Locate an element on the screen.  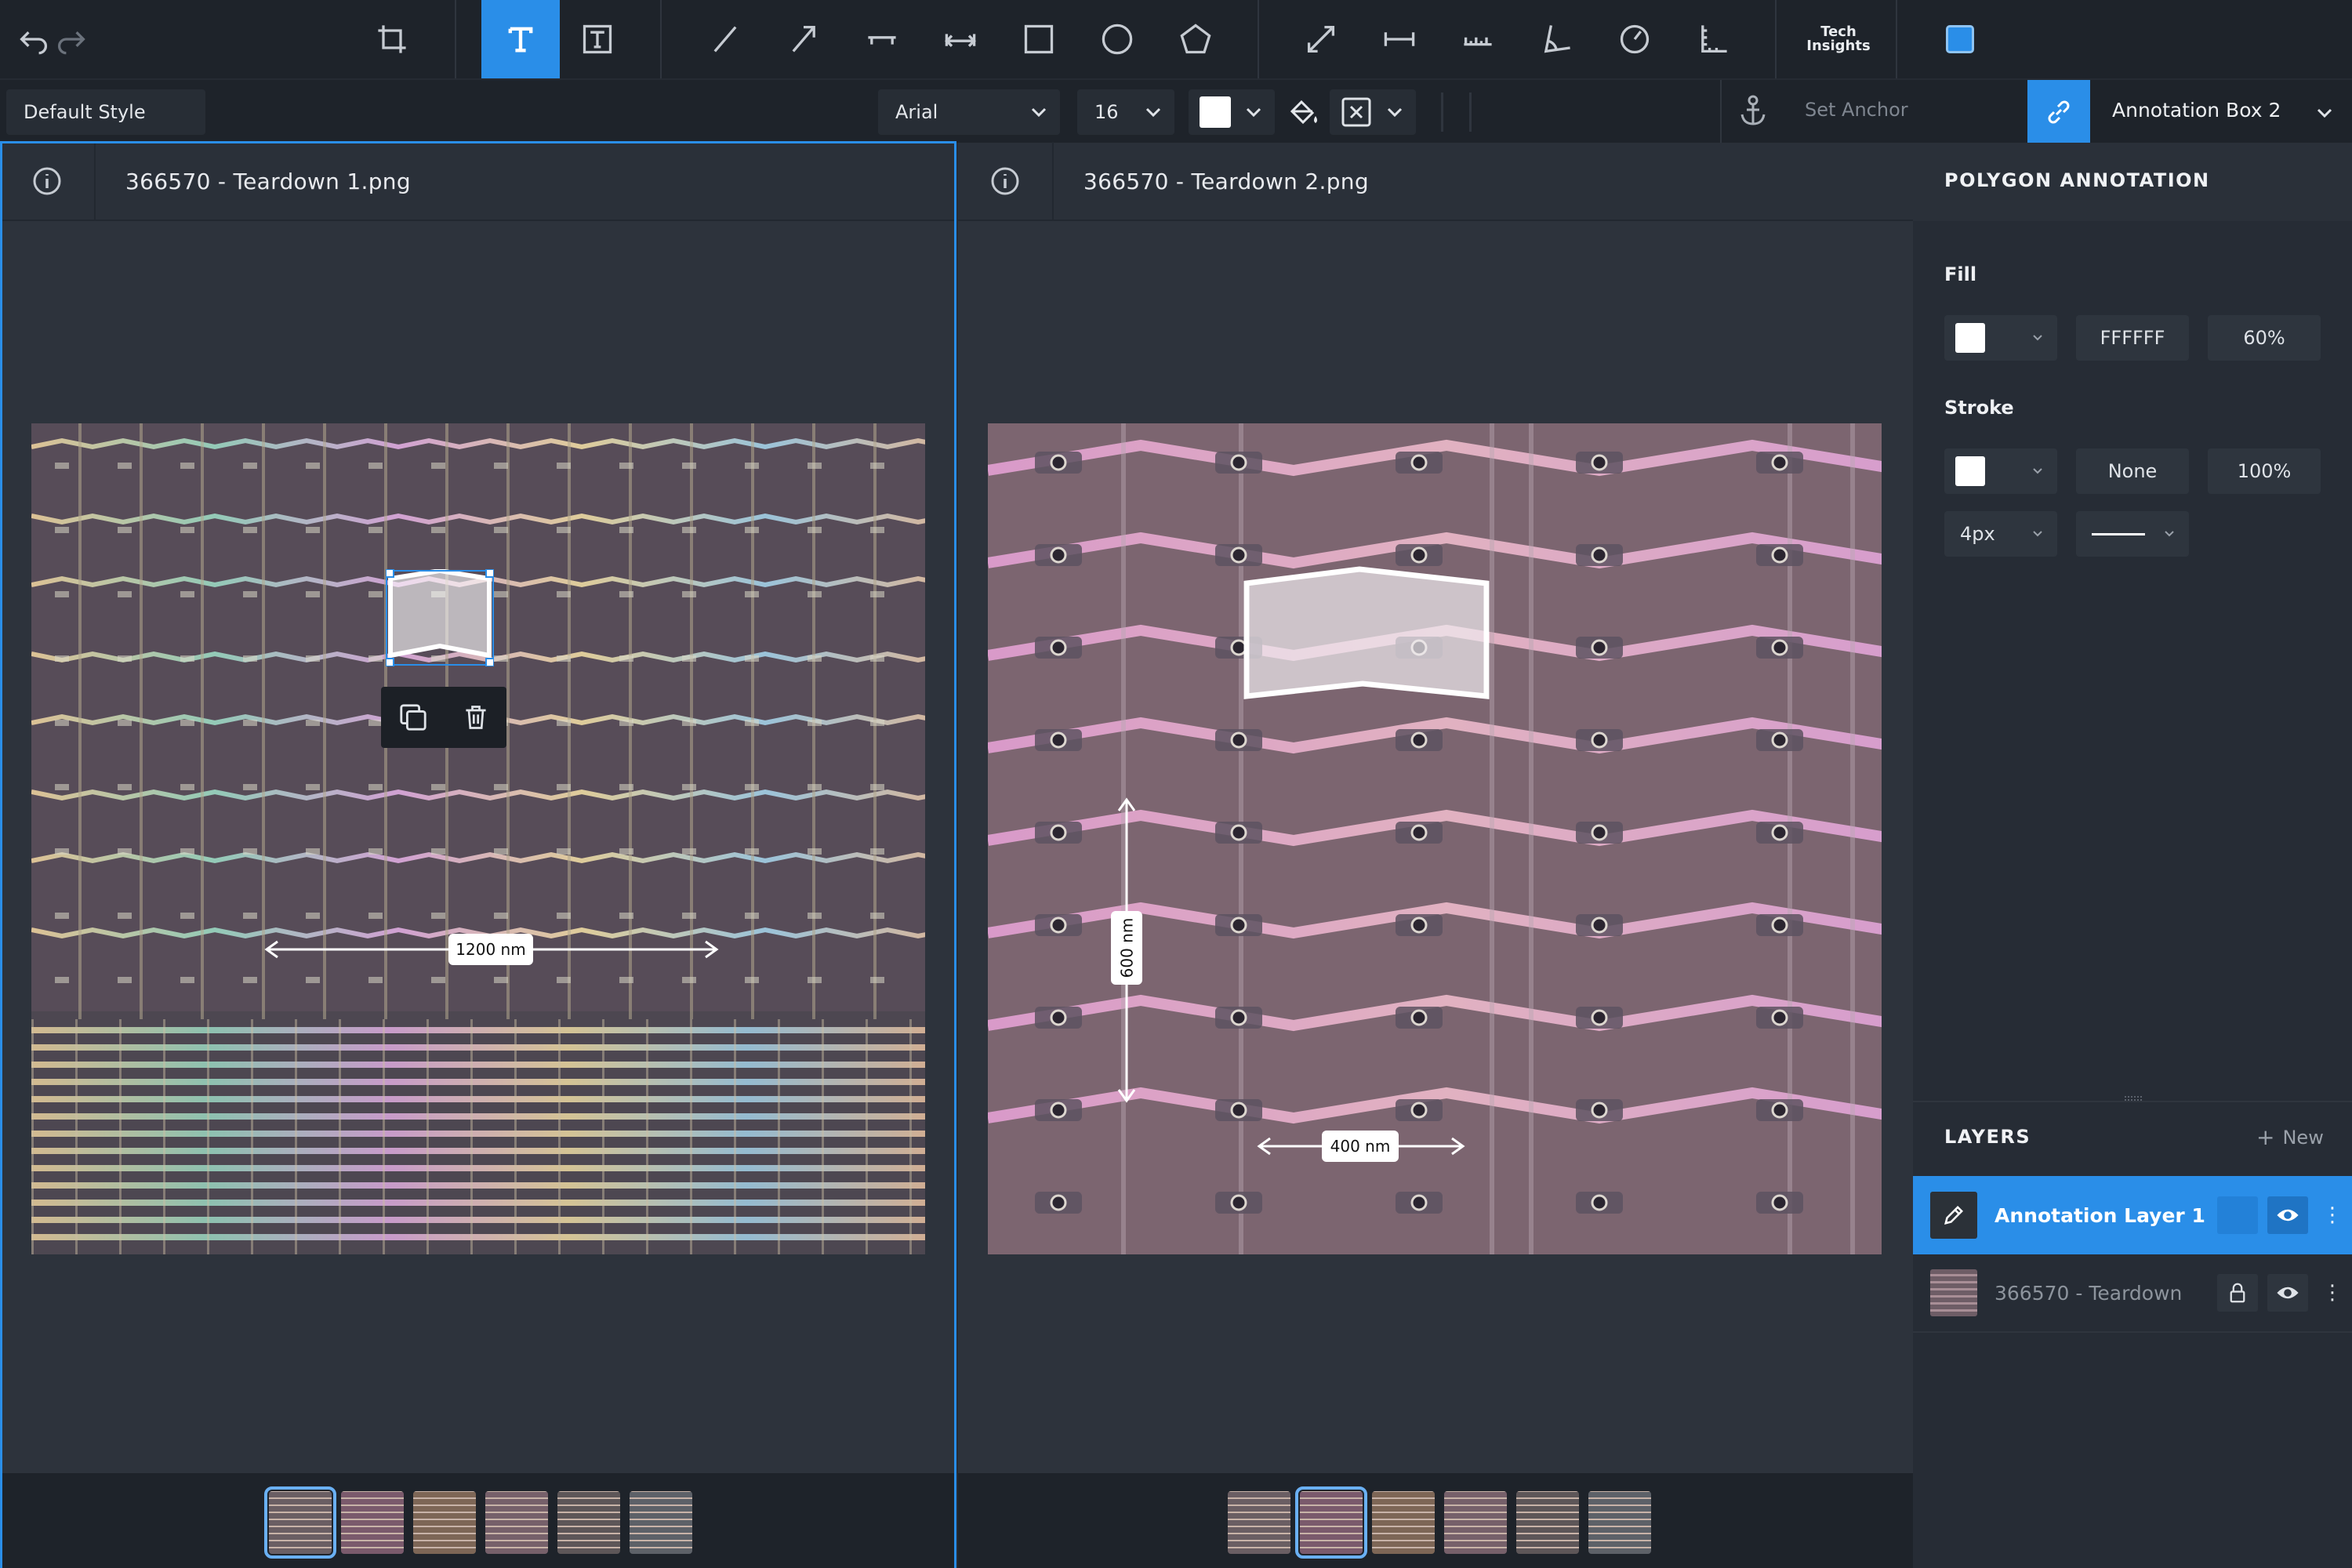
angle-icon is located at coordinates (1556, 39).